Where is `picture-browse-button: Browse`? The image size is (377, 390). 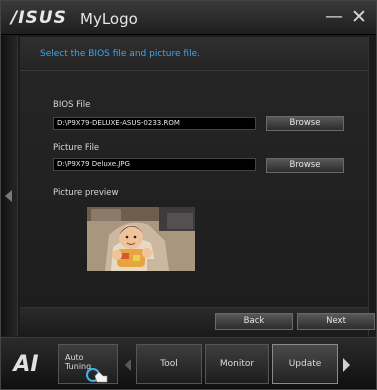 picture-browse-button: Browse is located at coordinates (305, 165).